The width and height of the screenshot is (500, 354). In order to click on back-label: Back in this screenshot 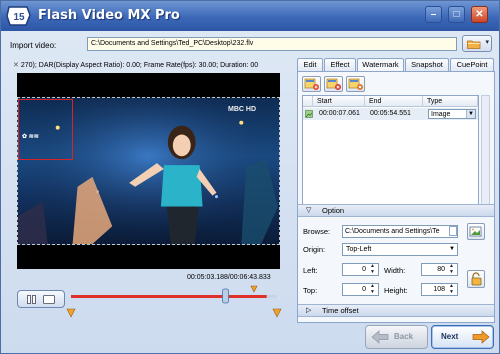, I will do `click(404, 336)`.